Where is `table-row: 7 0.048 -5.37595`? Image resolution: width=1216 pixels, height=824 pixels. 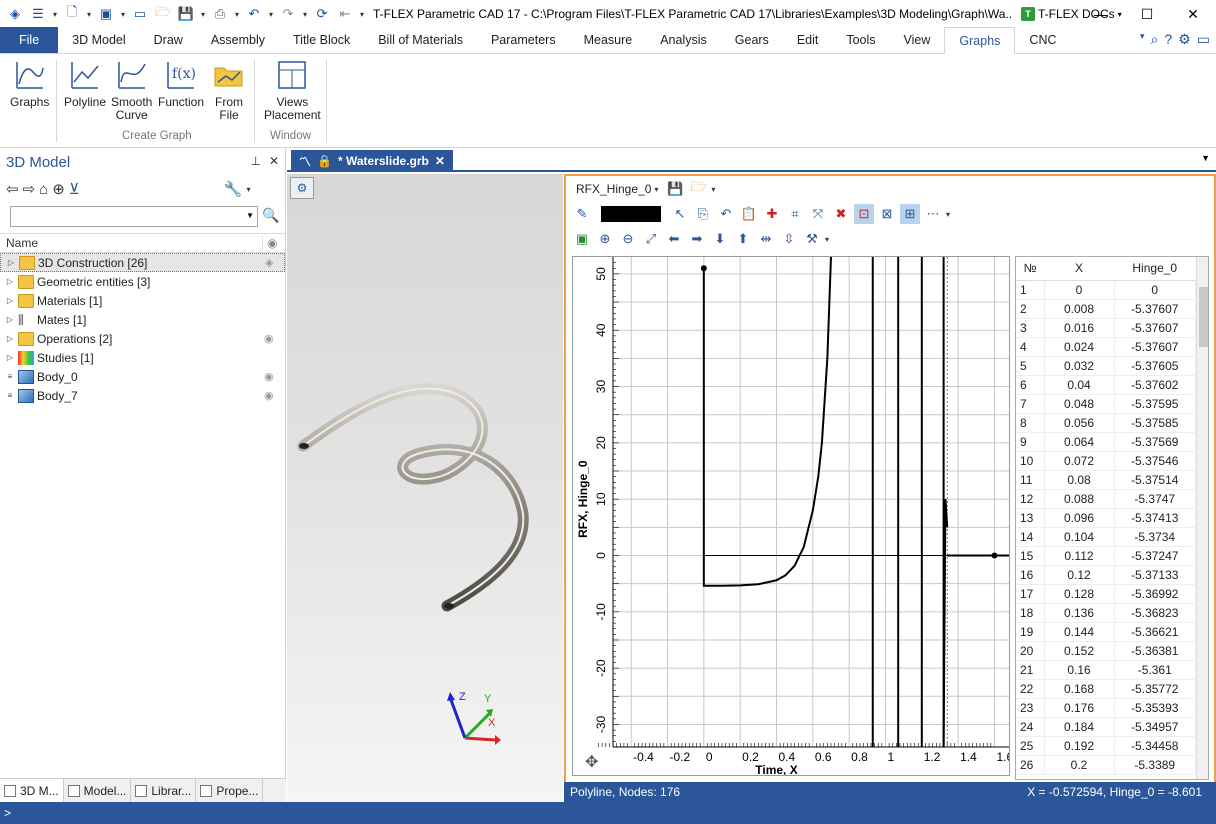
table-row: 7 0.048 -5.37595 is located at coordinates (1106, 404).